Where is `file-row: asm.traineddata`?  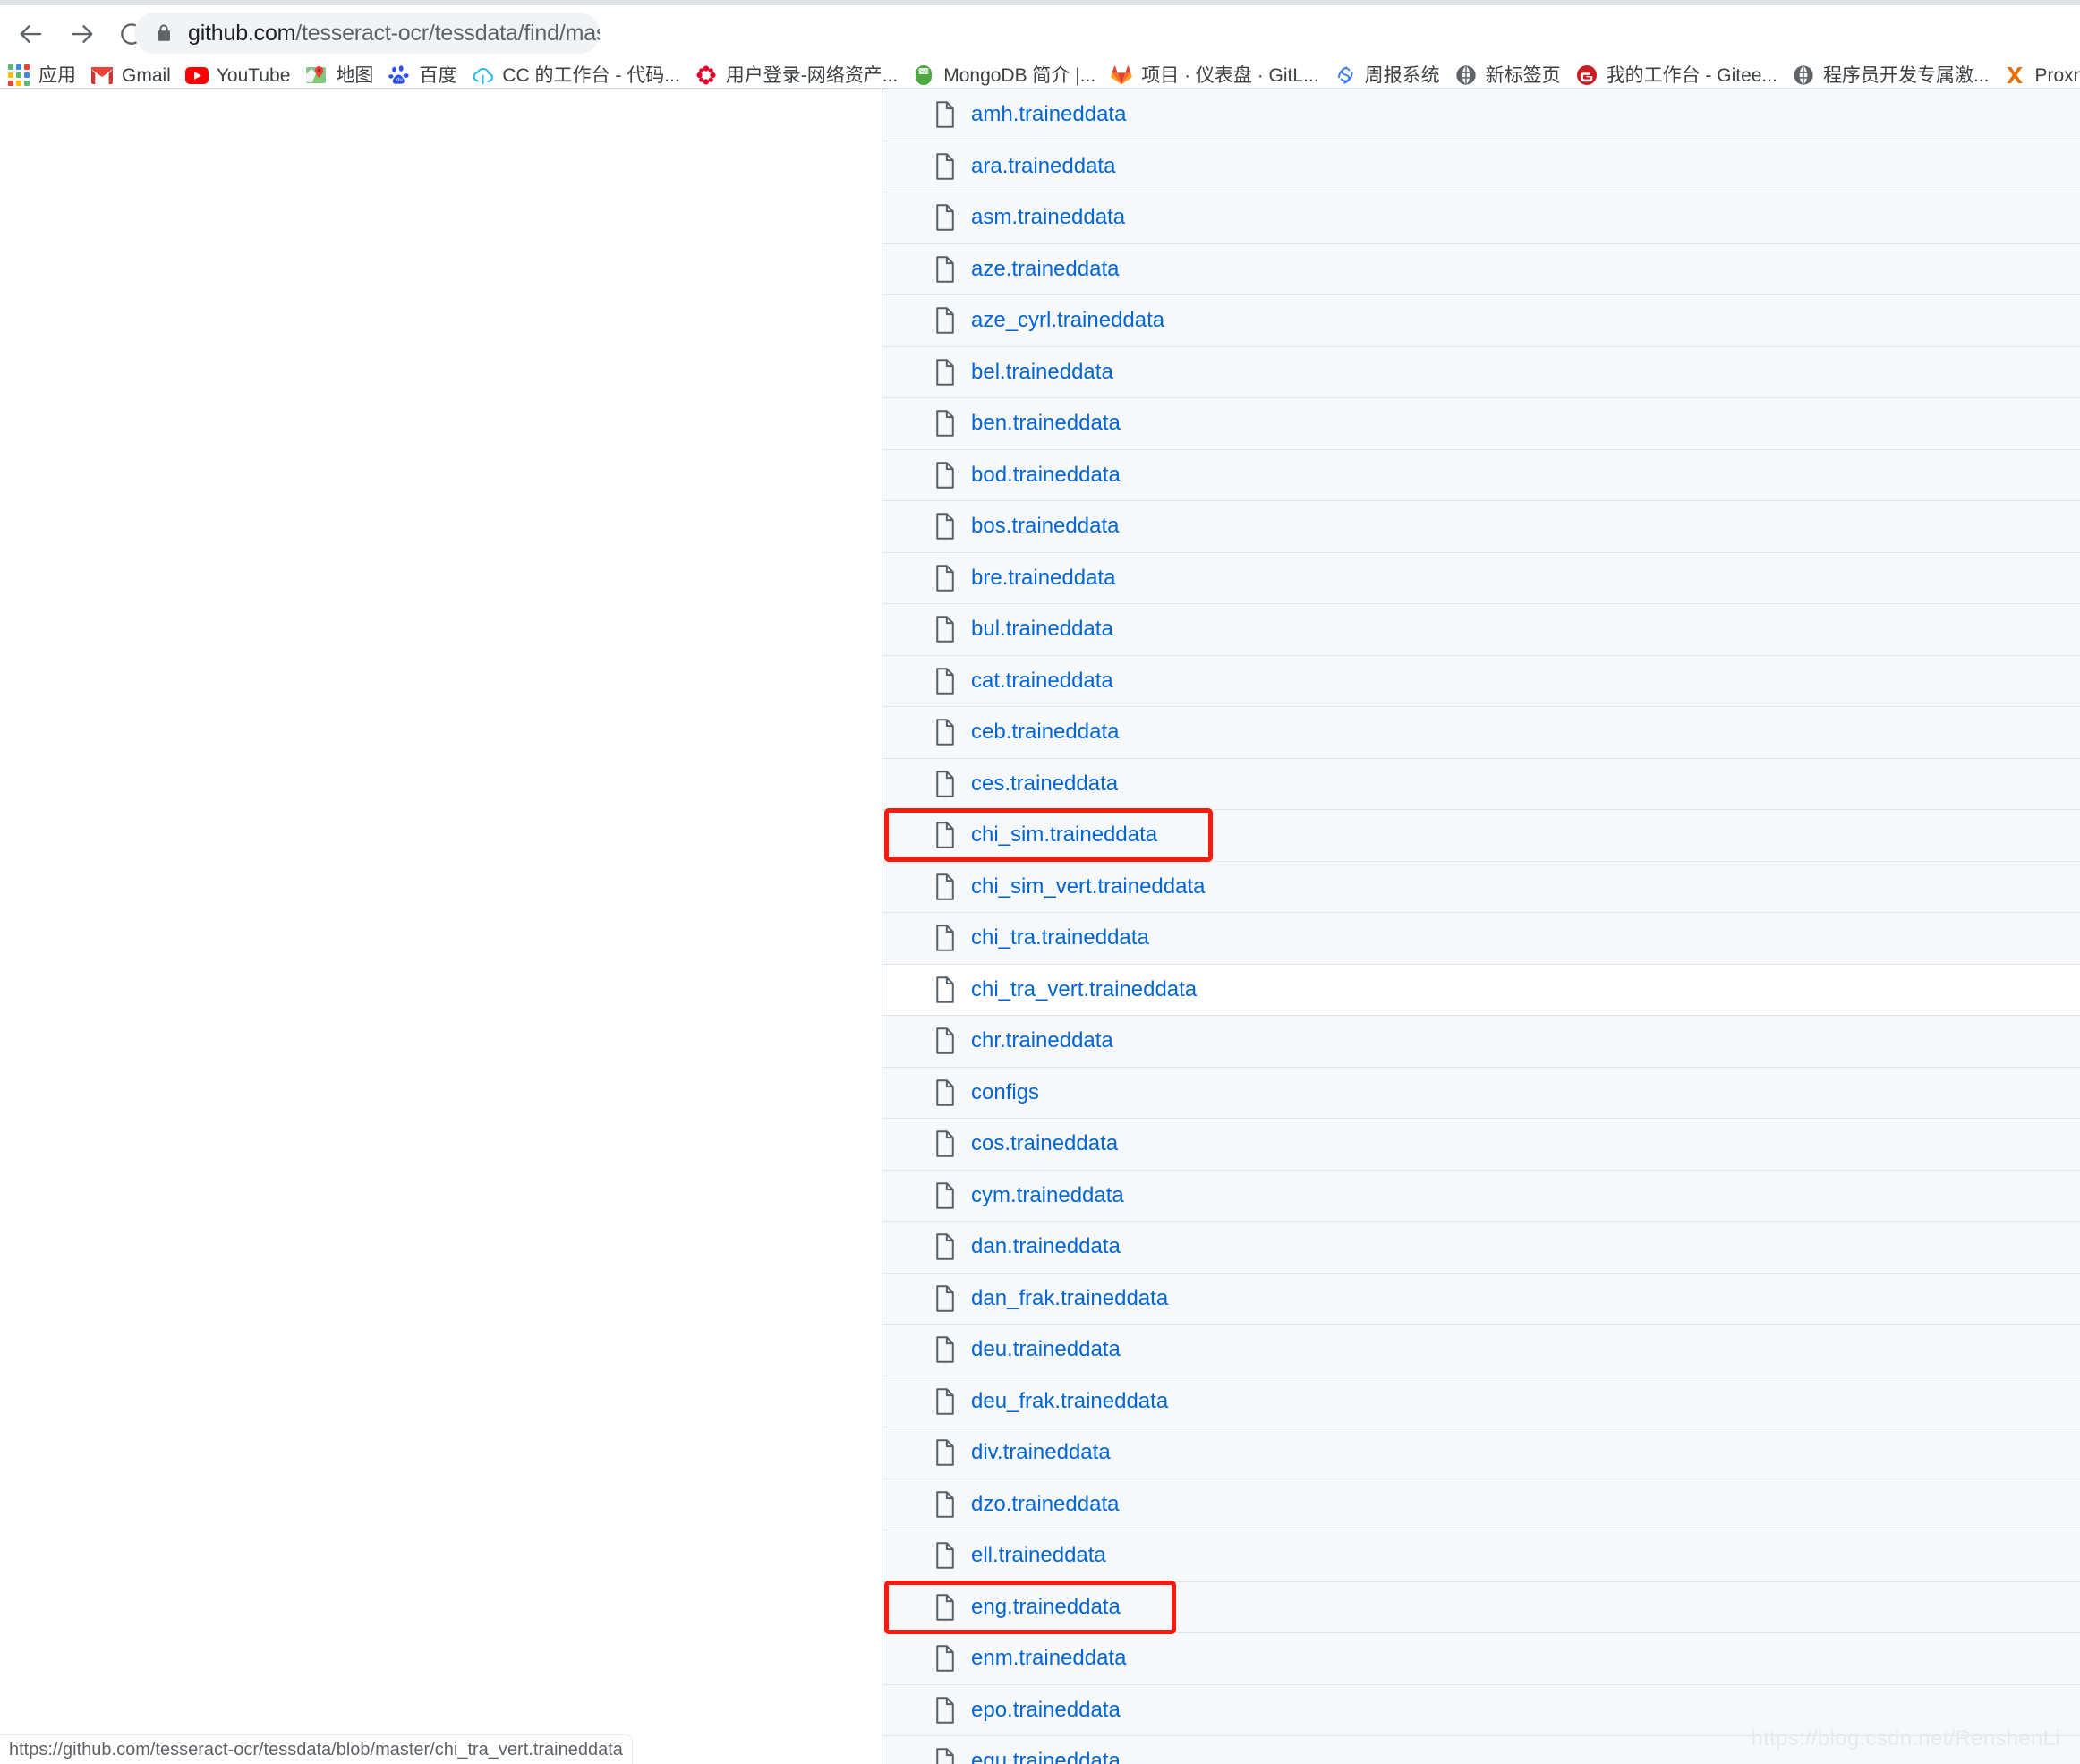
file-row: asm.traineddata is located at coordinates (1481, 218).